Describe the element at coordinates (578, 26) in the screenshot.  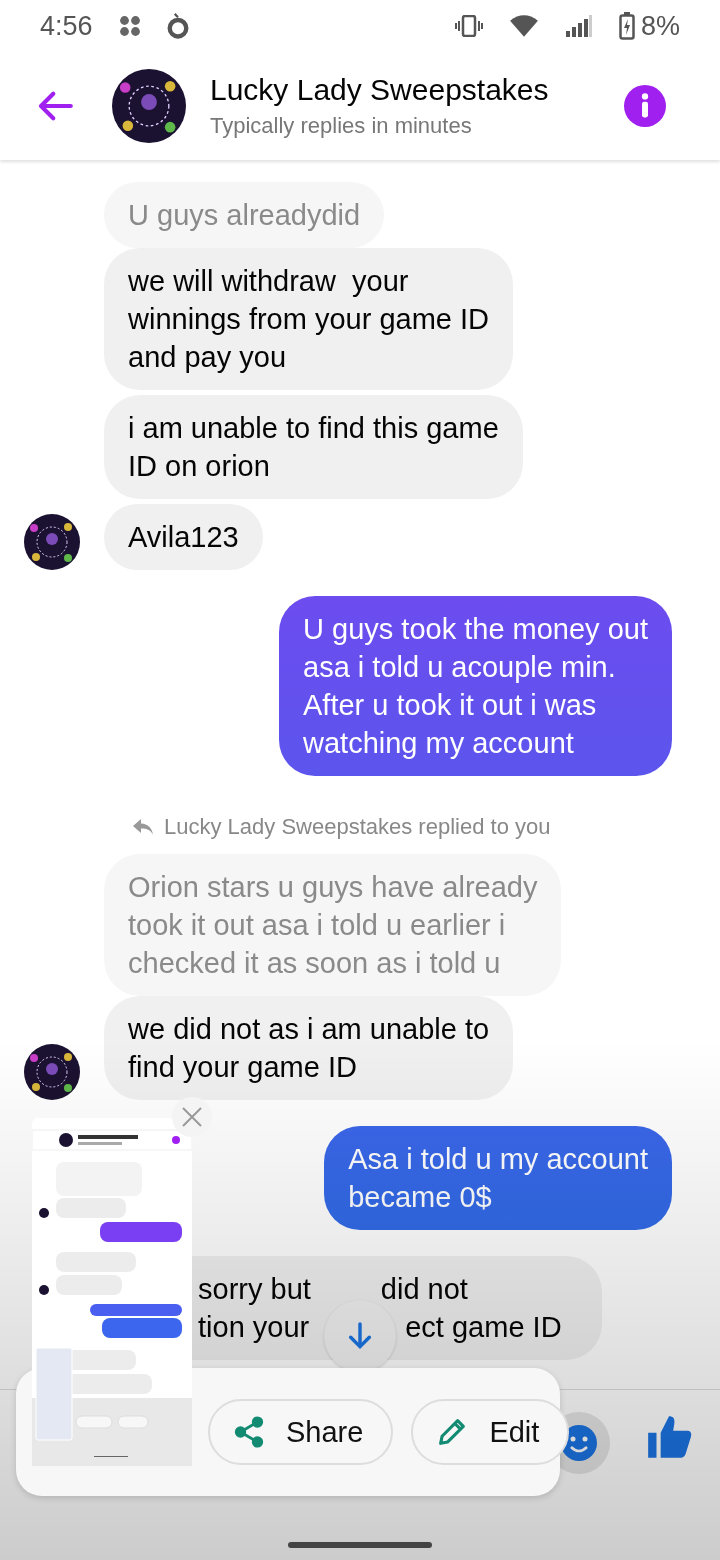
I see `signal-icon` at that location.